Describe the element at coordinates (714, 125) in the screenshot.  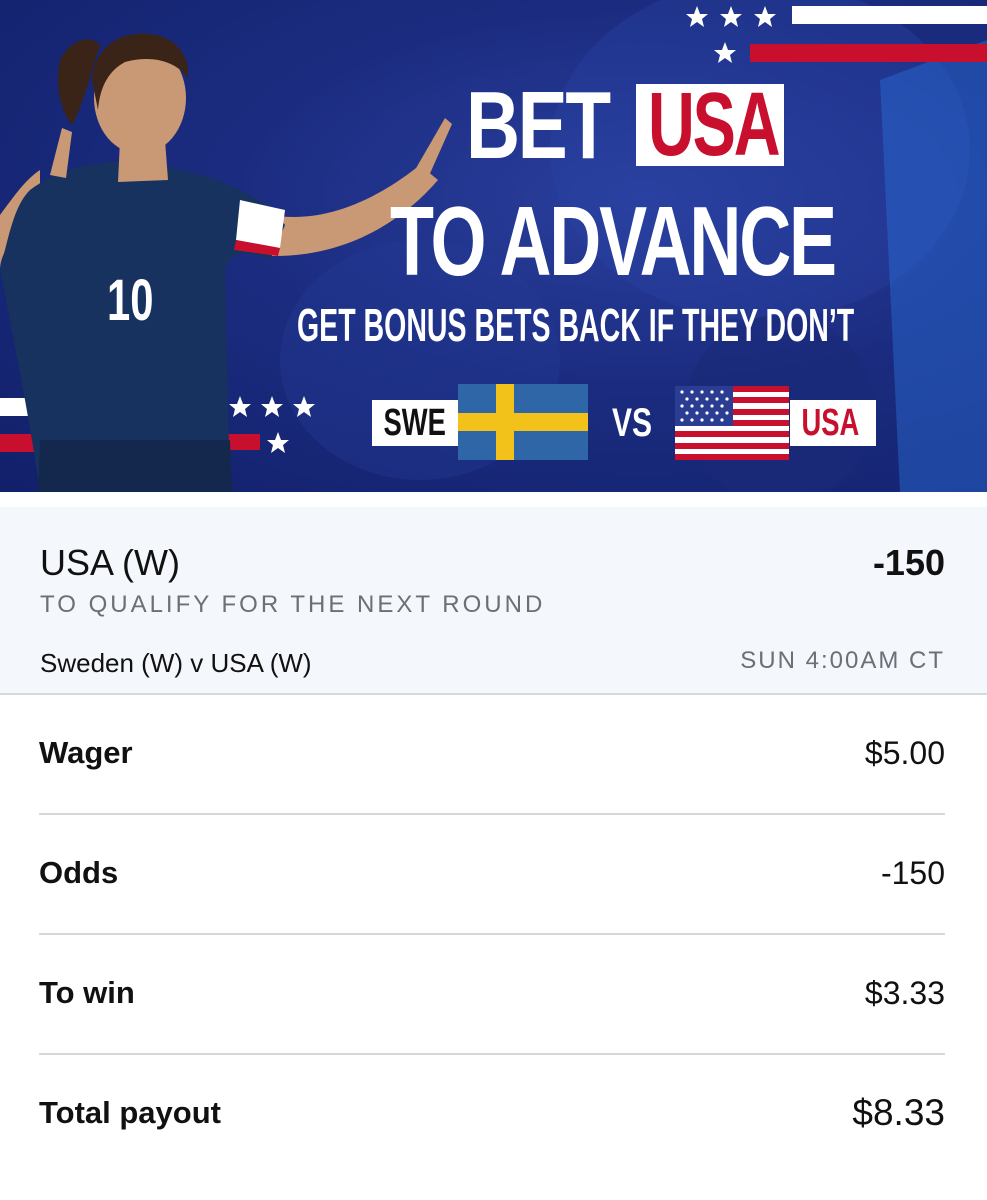
I see `headline-usa: USA` at that location.